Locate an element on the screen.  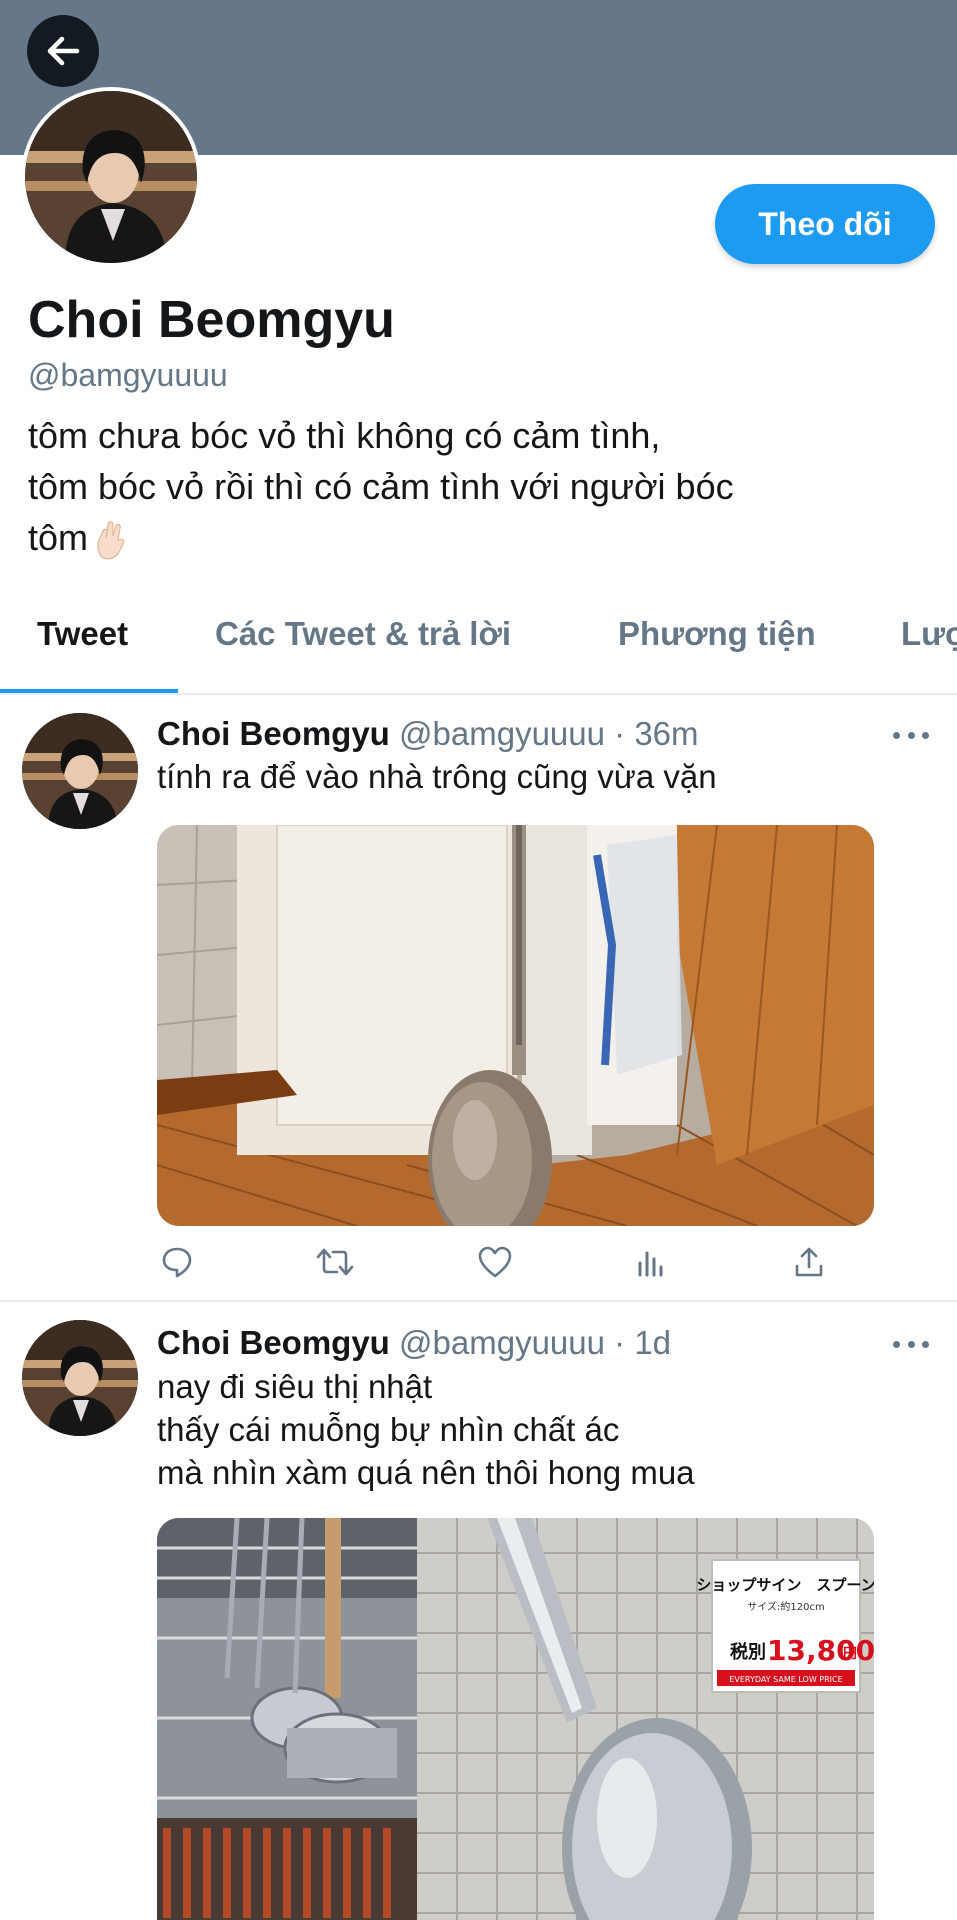
reply-button is located at coordinates (177, 1262).